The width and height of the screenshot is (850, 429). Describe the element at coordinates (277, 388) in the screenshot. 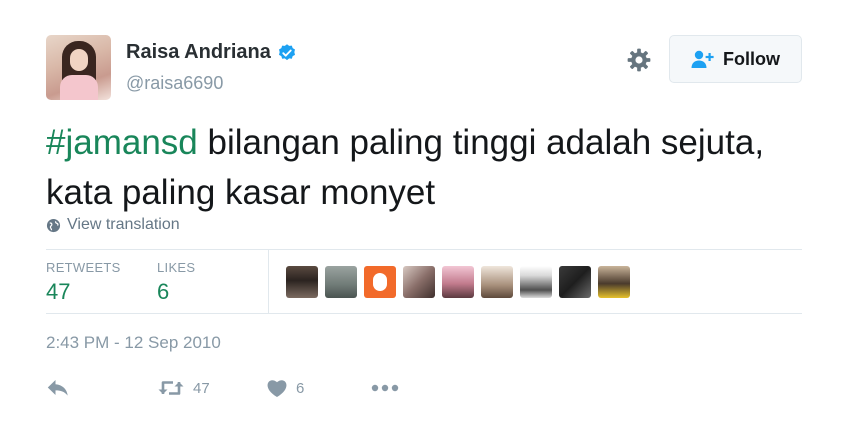

I see `heart-icon` at that location.